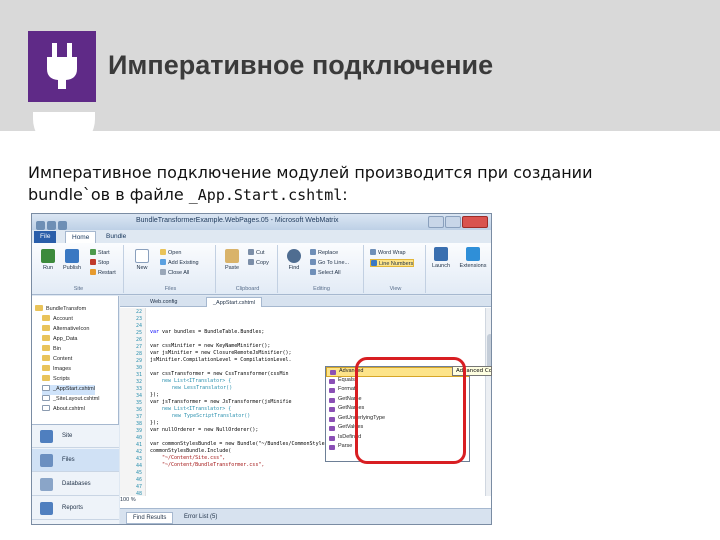  I want to click on tree-item-selected: _AppStart.cshtml, so click(68, 390).